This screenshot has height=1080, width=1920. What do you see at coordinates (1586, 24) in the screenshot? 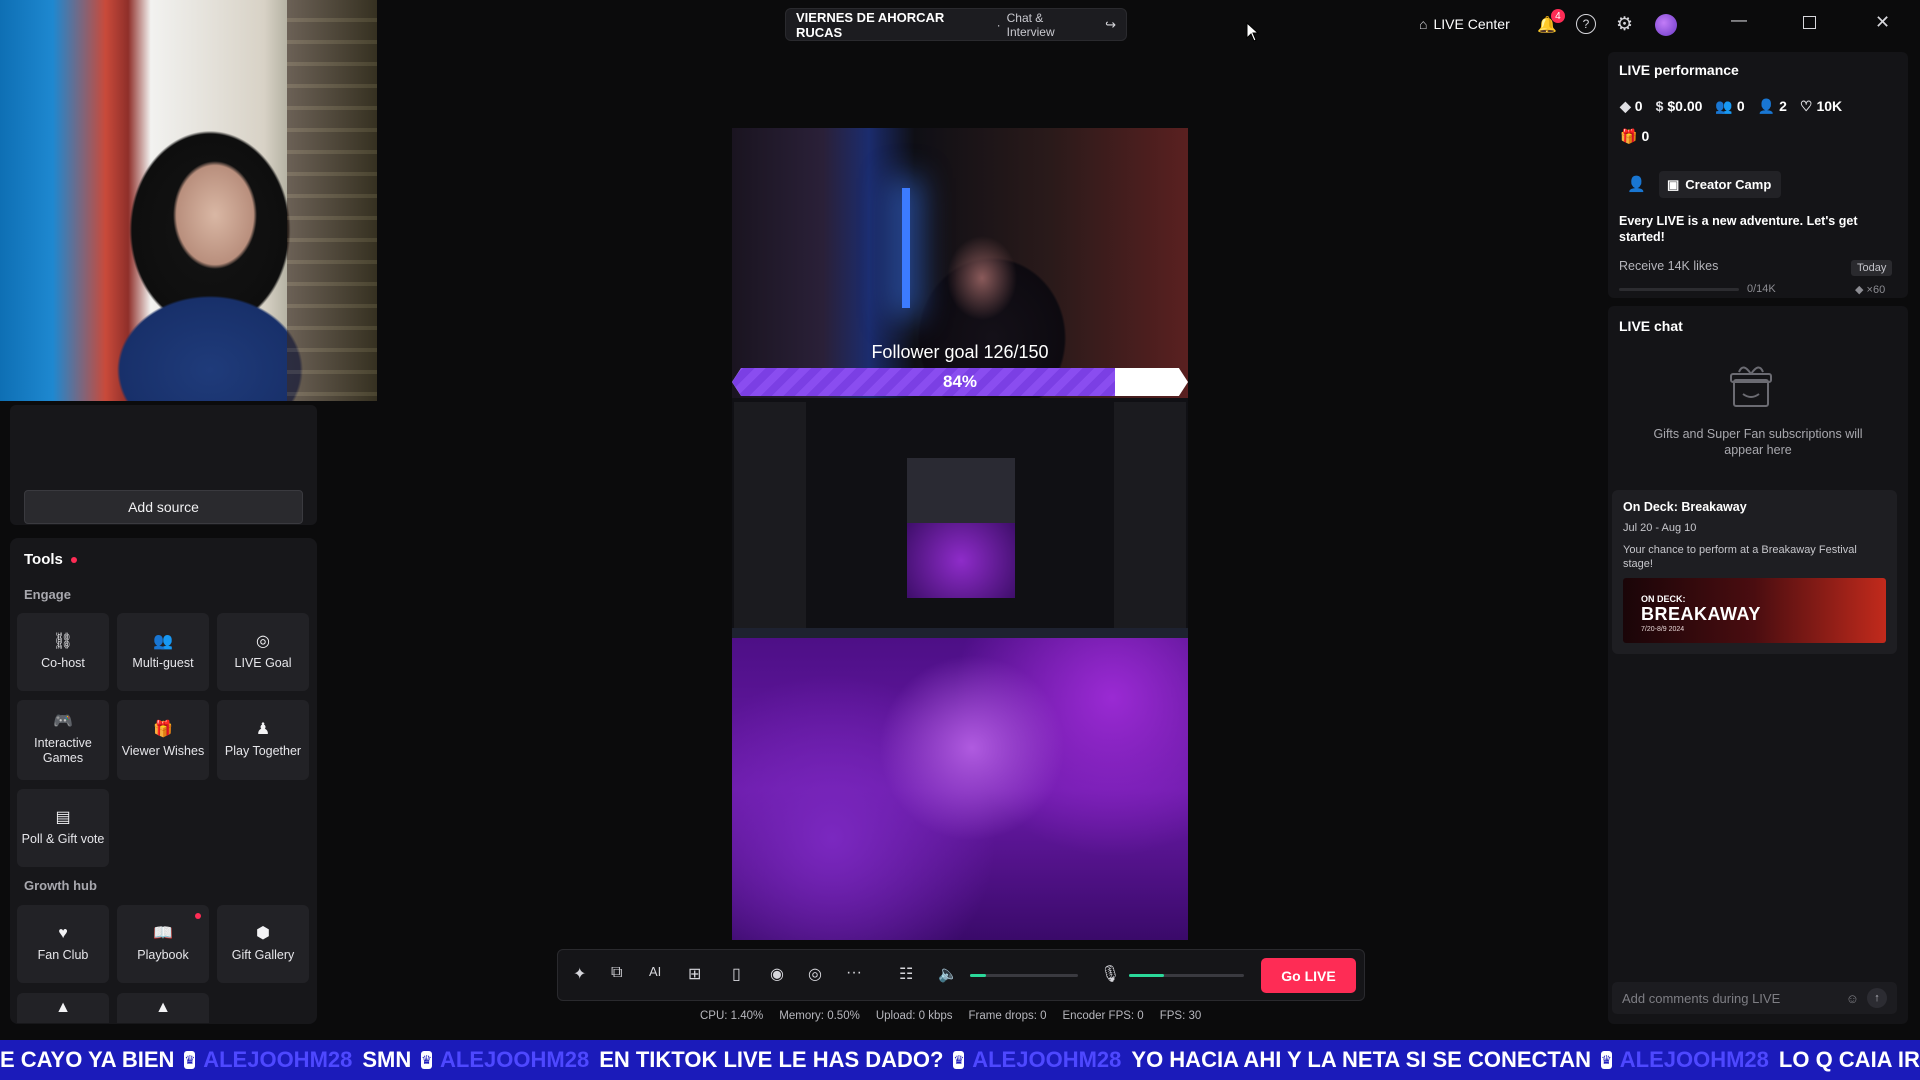
I see `help-icon: ?` at bounding box center [1586, 24].